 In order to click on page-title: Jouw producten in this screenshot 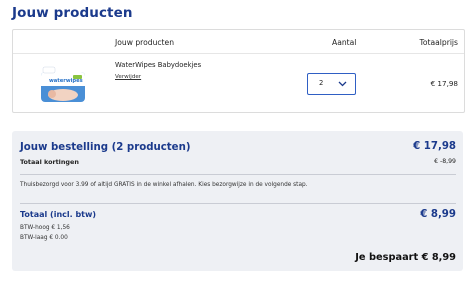, I will do `click(72, 13)`.